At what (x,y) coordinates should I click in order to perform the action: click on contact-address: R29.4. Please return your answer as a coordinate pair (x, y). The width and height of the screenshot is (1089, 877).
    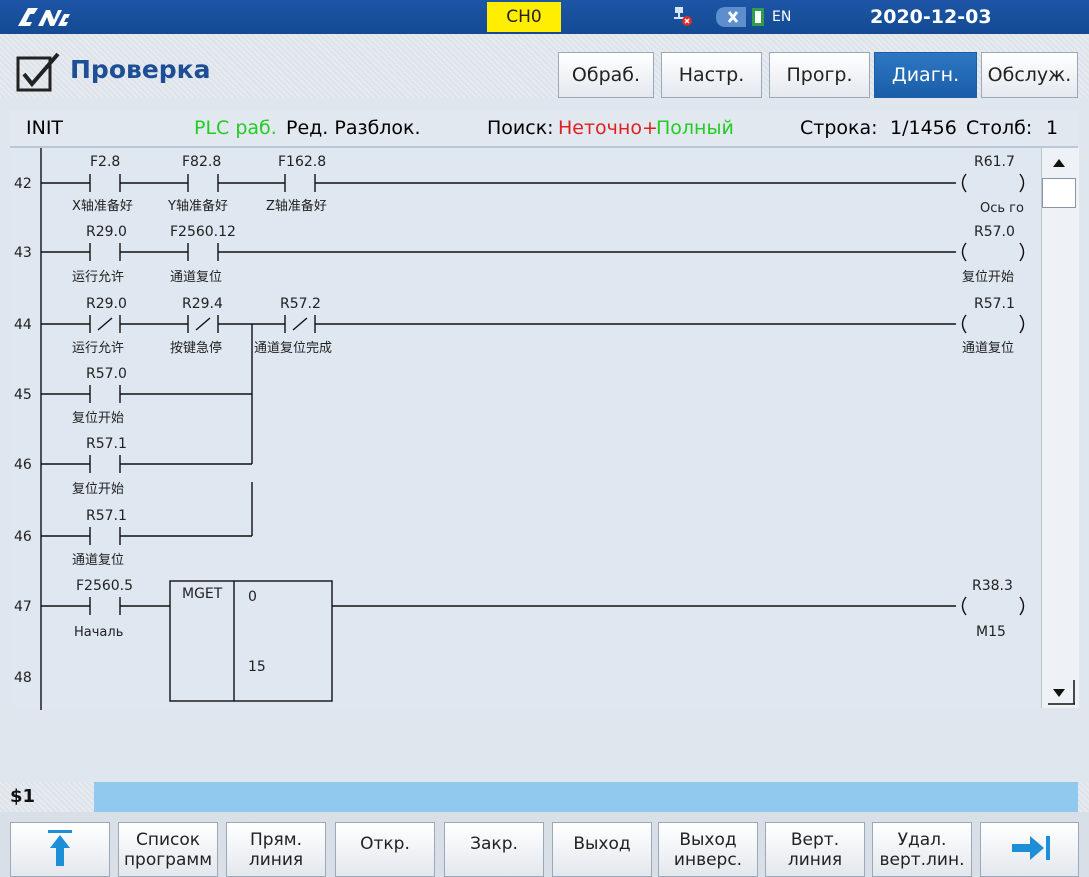
    Looking at the image, I should click on (202, 304).